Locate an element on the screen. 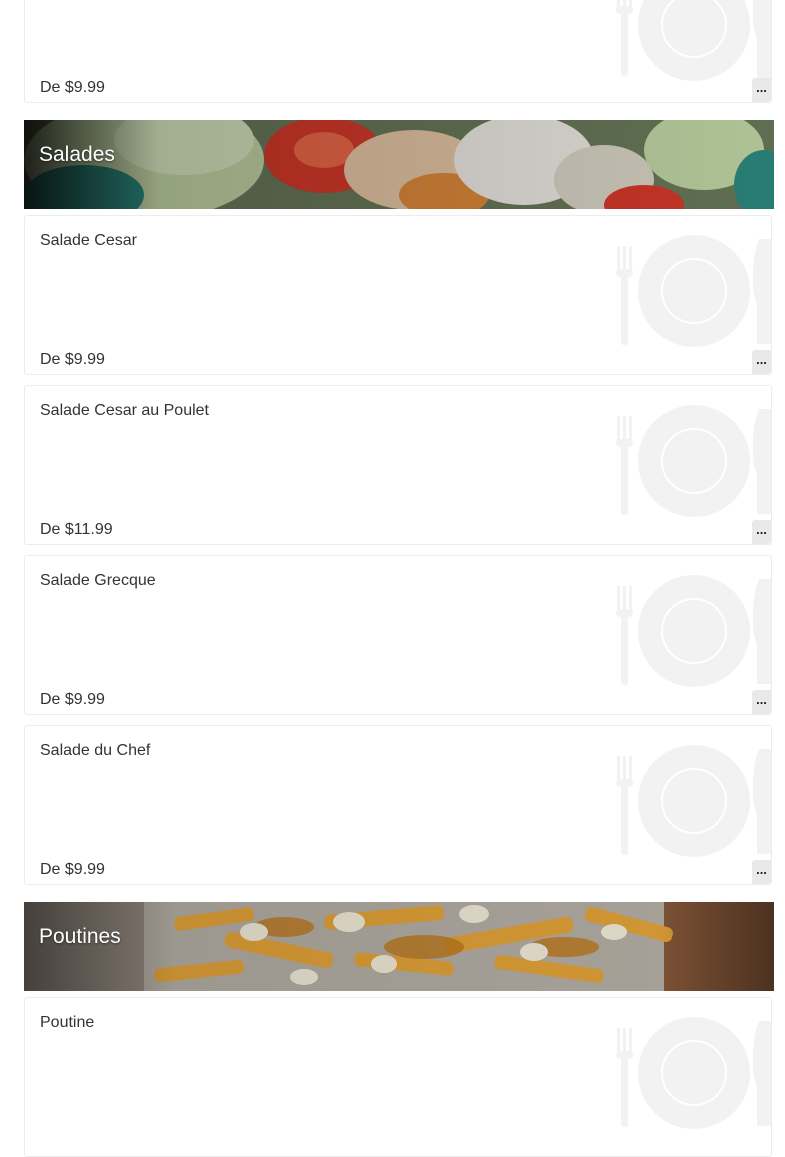 The height and width of the screenshot is (1157, 785). item-name: Salade du Chef is located at coordinates (95, 750).